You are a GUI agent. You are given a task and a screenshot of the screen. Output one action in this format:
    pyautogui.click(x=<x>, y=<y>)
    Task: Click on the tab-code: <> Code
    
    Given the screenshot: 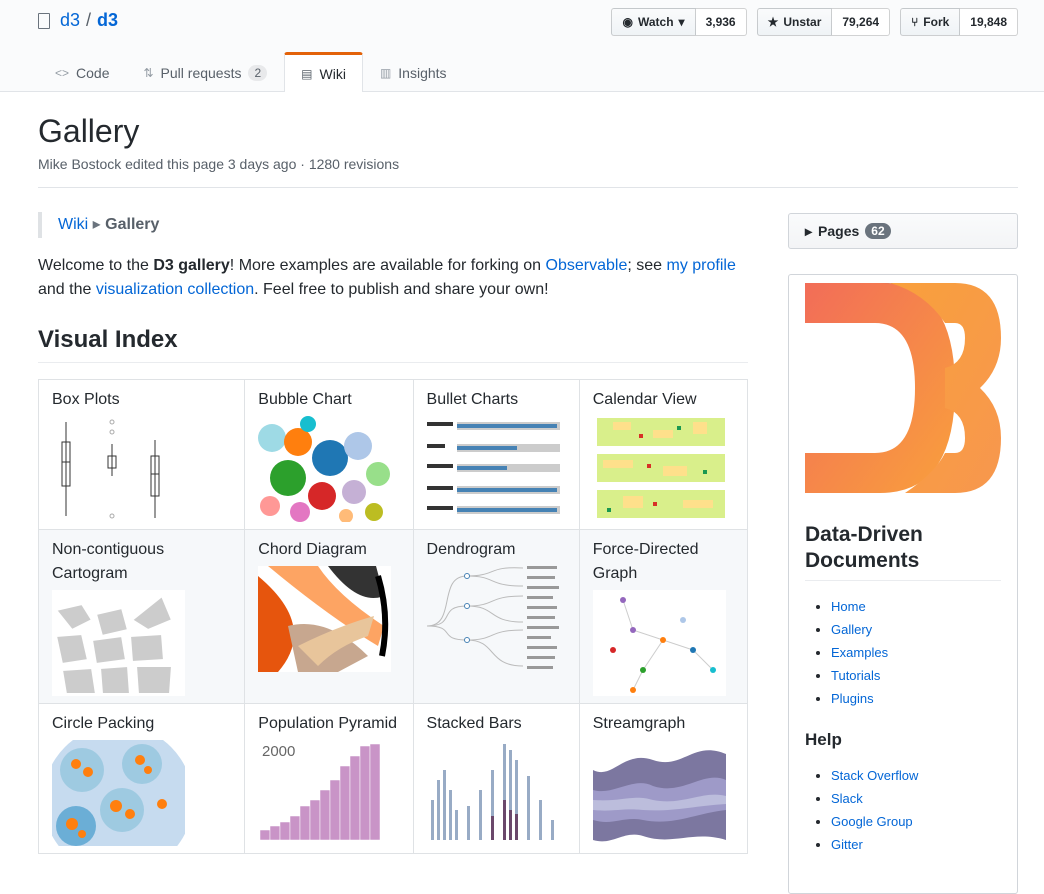 What is the action you would take?
    pyautogui.click(x=82, y=72)
    